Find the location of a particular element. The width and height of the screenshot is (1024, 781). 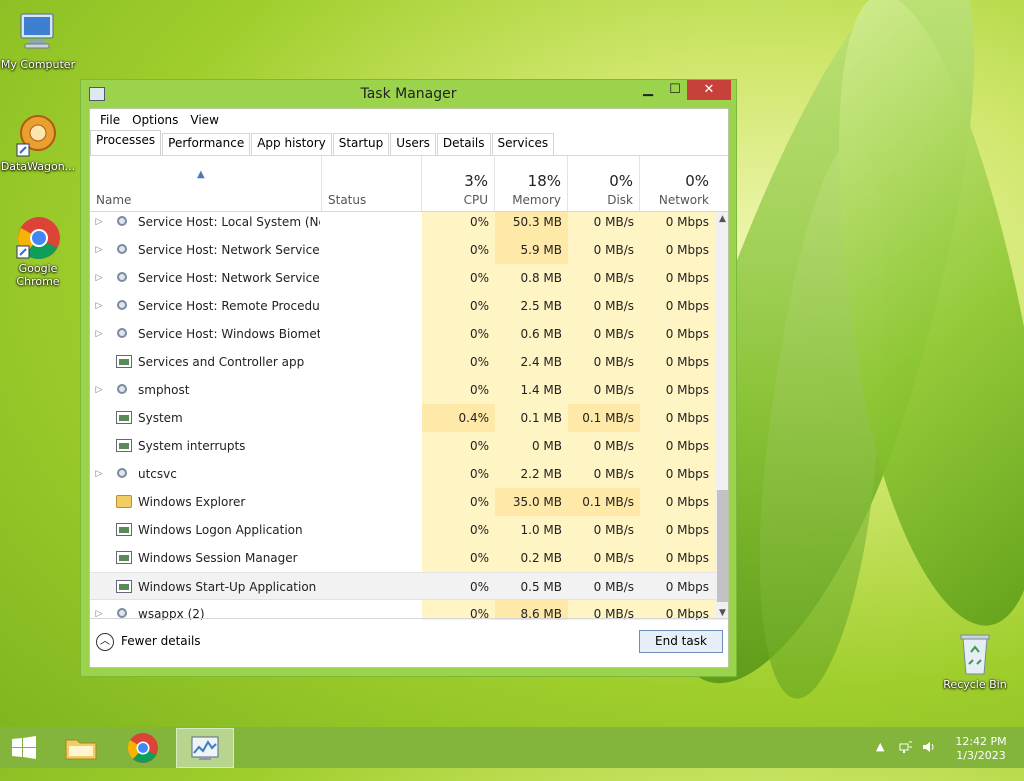

process-cpu: 0.4% is located at coordinates (458, 418).